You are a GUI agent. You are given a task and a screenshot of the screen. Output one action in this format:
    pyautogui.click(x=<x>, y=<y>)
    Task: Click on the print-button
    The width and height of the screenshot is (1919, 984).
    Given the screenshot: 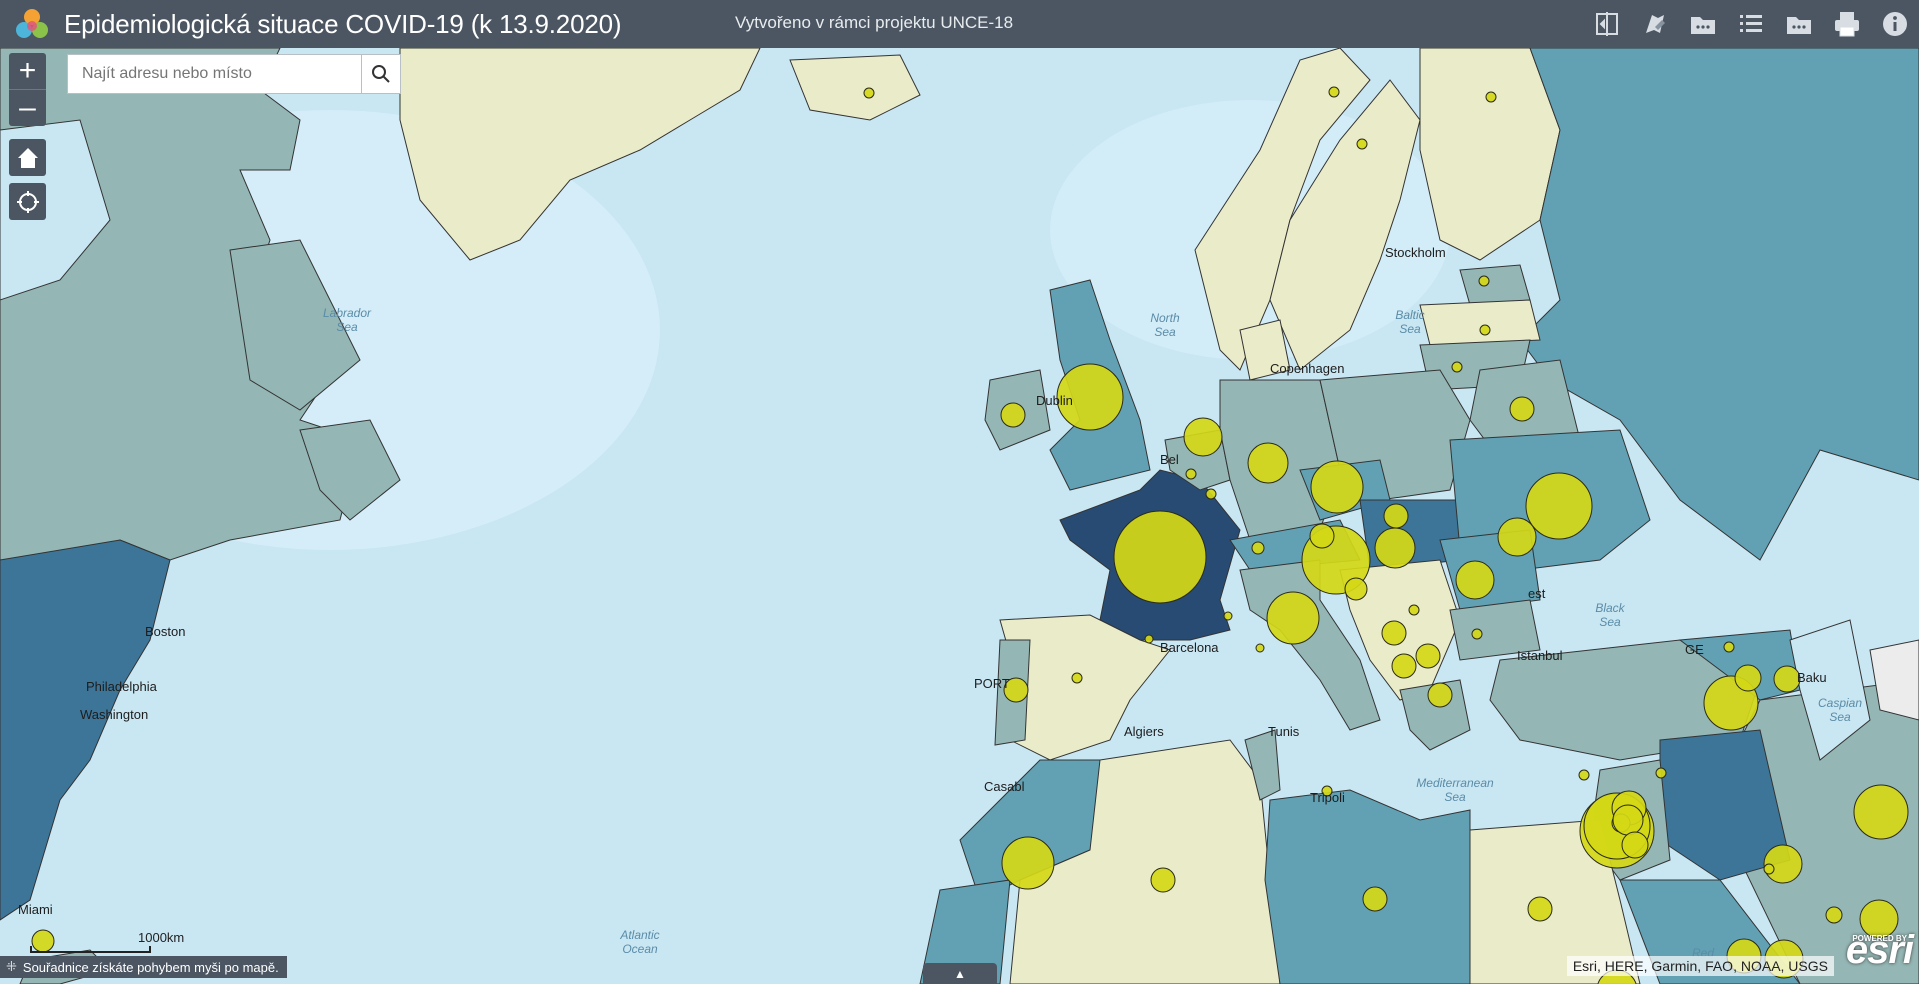 What is the action you would take?
    pyautogui.click(x=1847, y=24)
    